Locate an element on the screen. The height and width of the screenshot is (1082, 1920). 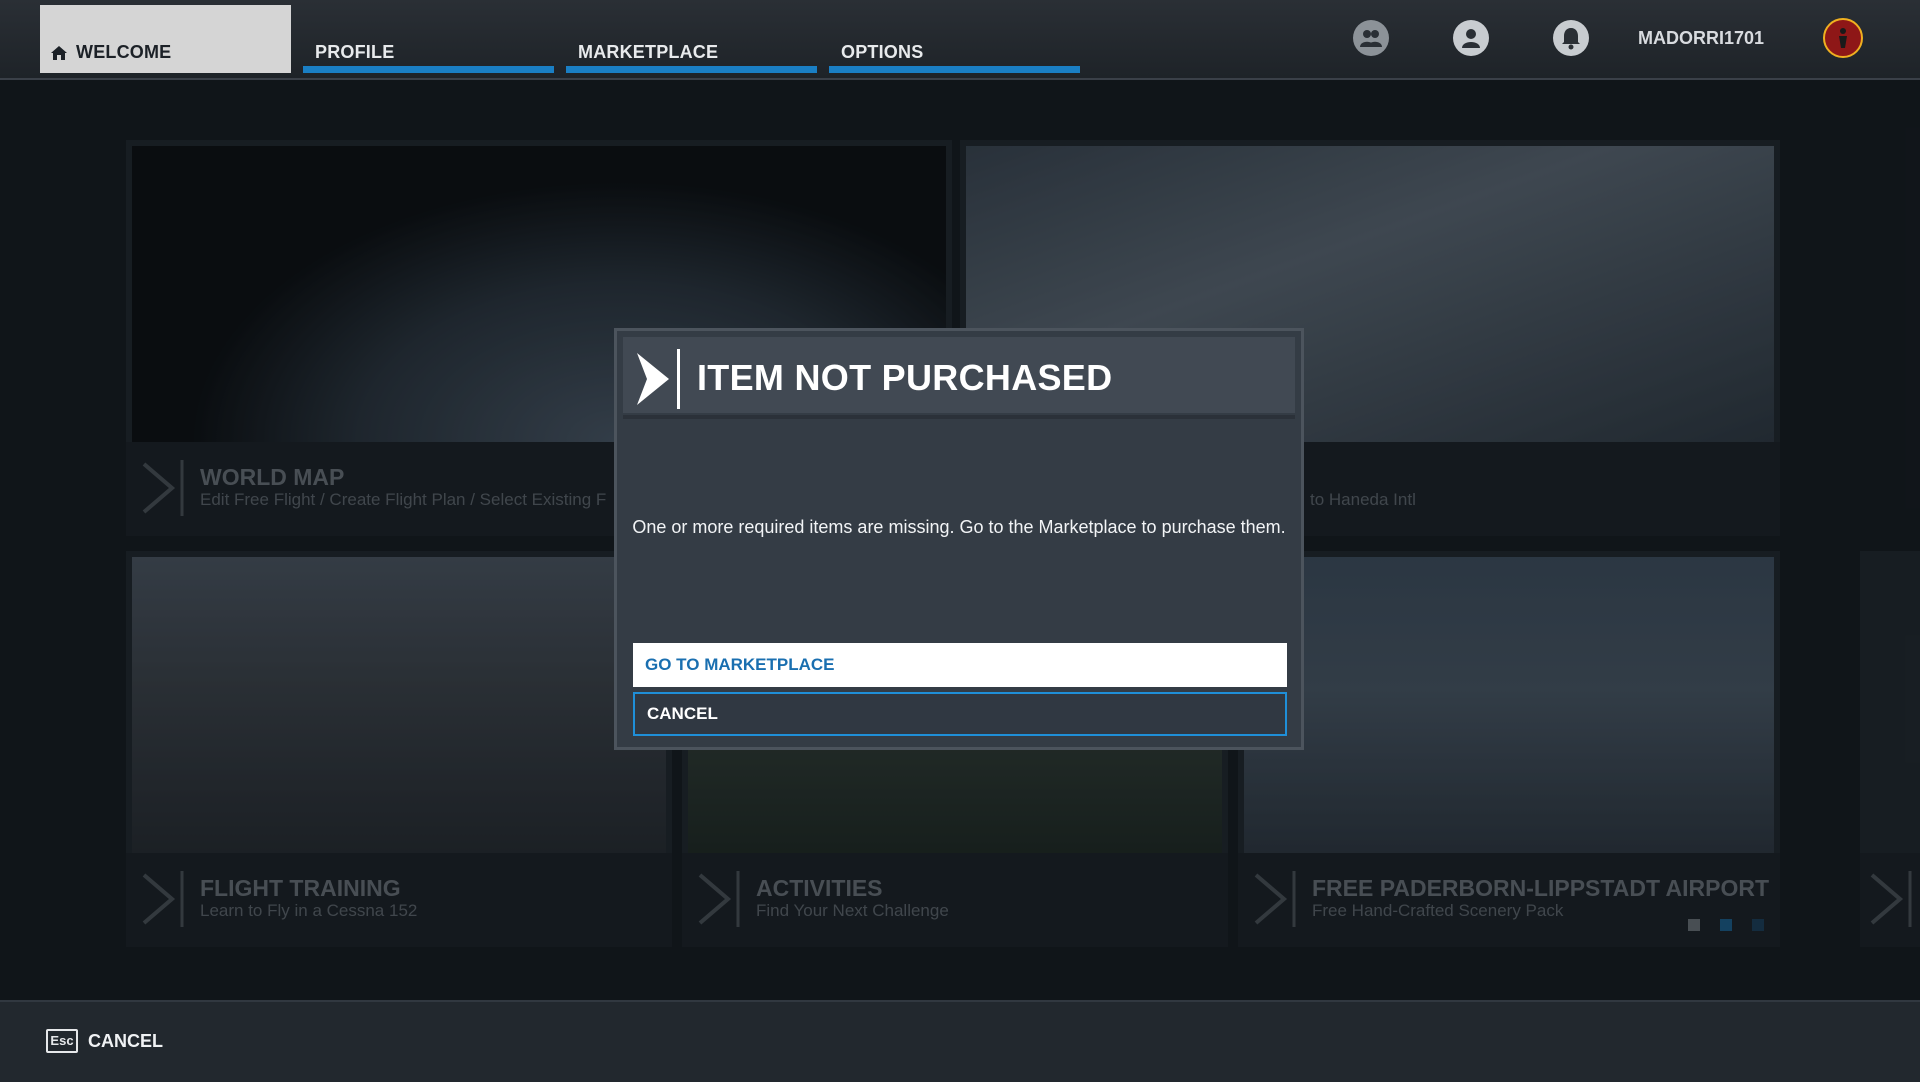
bottom-action-bar: Esc CANCEL is located at coordinates (960, 1041).